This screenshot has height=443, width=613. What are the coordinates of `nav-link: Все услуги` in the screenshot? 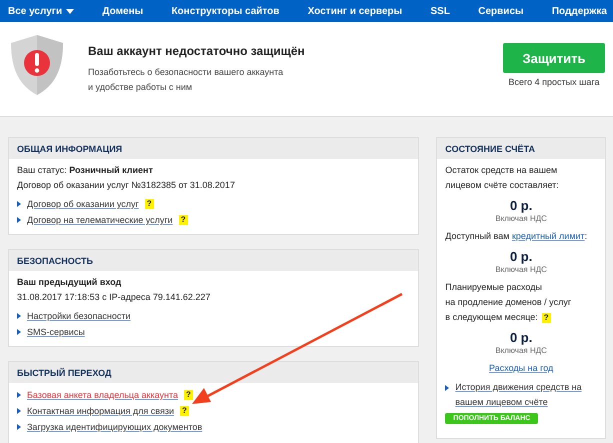 It's located at (41, 11).